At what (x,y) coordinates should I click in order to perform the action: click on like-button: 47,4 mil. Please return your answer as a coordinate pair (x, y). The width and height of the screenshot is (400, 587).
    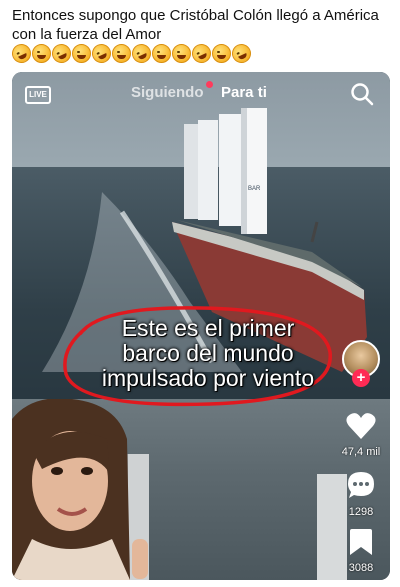
    Looking at the image, I should click on (361, 435).